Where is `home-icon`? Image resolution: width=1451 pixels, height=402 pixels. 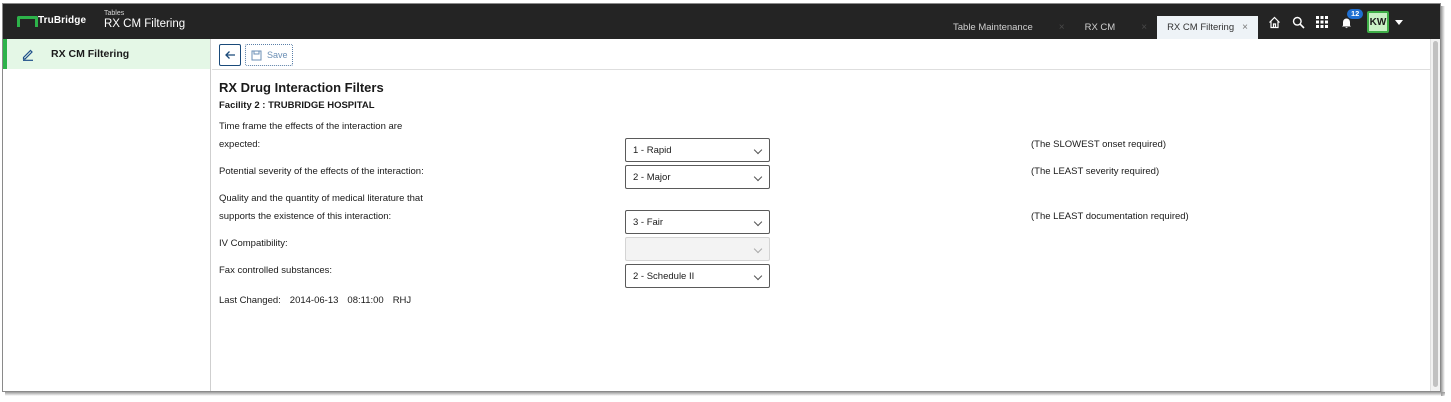 home-icon is located at coordinates (1274, 22).